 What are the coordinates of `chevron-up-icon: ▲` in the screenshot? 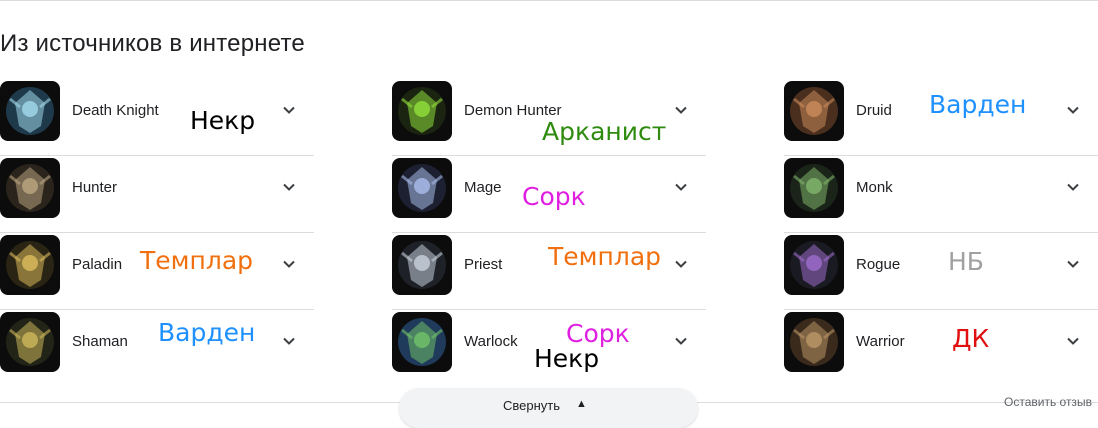 It's located at (581, 404).